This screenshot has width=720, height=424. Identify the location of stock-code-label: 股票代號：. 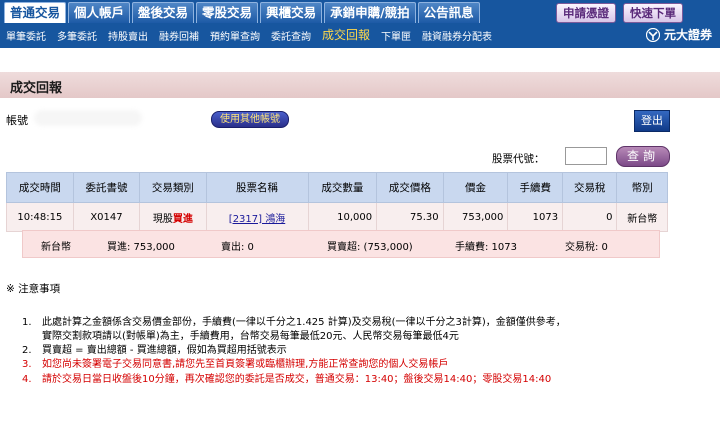
(518, 159).